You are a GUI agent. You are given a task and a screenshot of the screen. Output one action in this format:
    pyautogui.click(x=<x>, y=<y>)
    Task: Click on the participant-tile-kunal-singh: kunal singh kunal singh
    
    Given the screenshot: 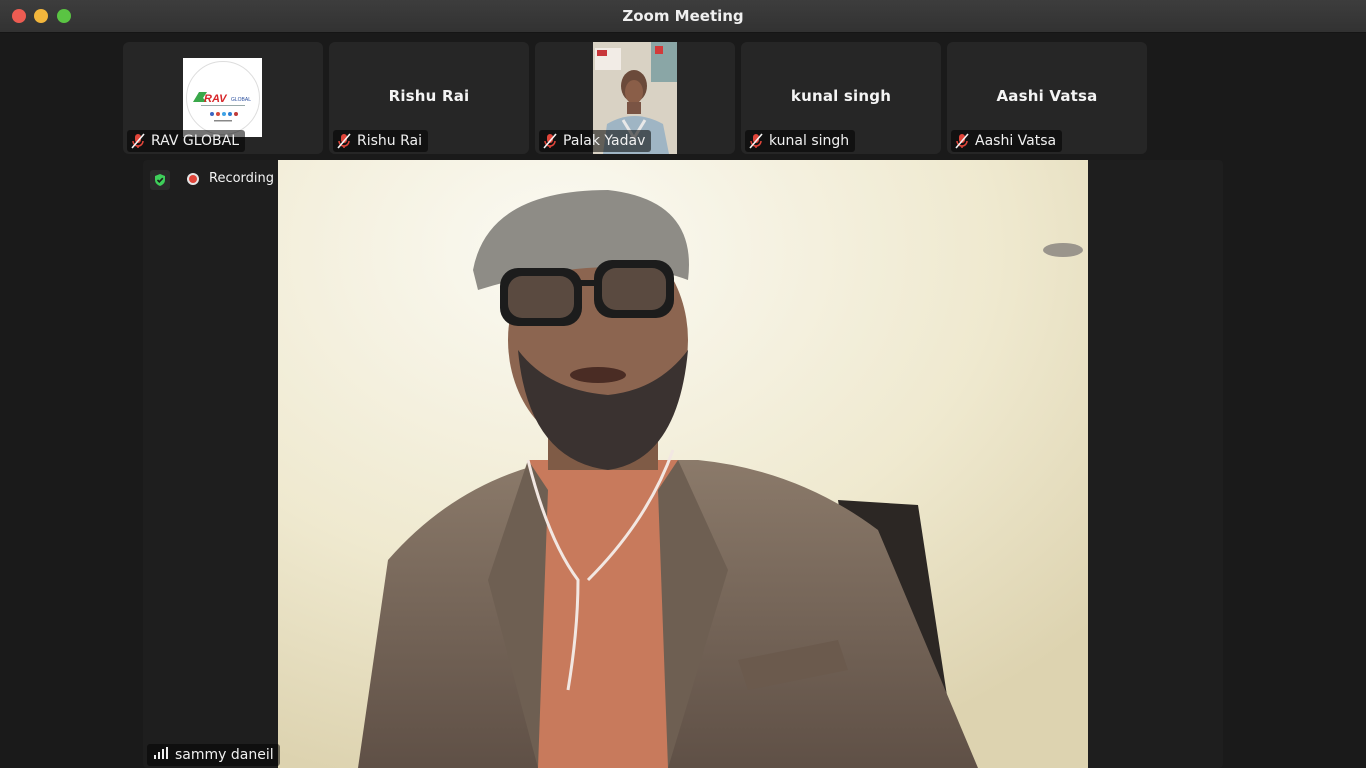 What is the action you would take?
    pyautogui.click(x=841, y=98)
    